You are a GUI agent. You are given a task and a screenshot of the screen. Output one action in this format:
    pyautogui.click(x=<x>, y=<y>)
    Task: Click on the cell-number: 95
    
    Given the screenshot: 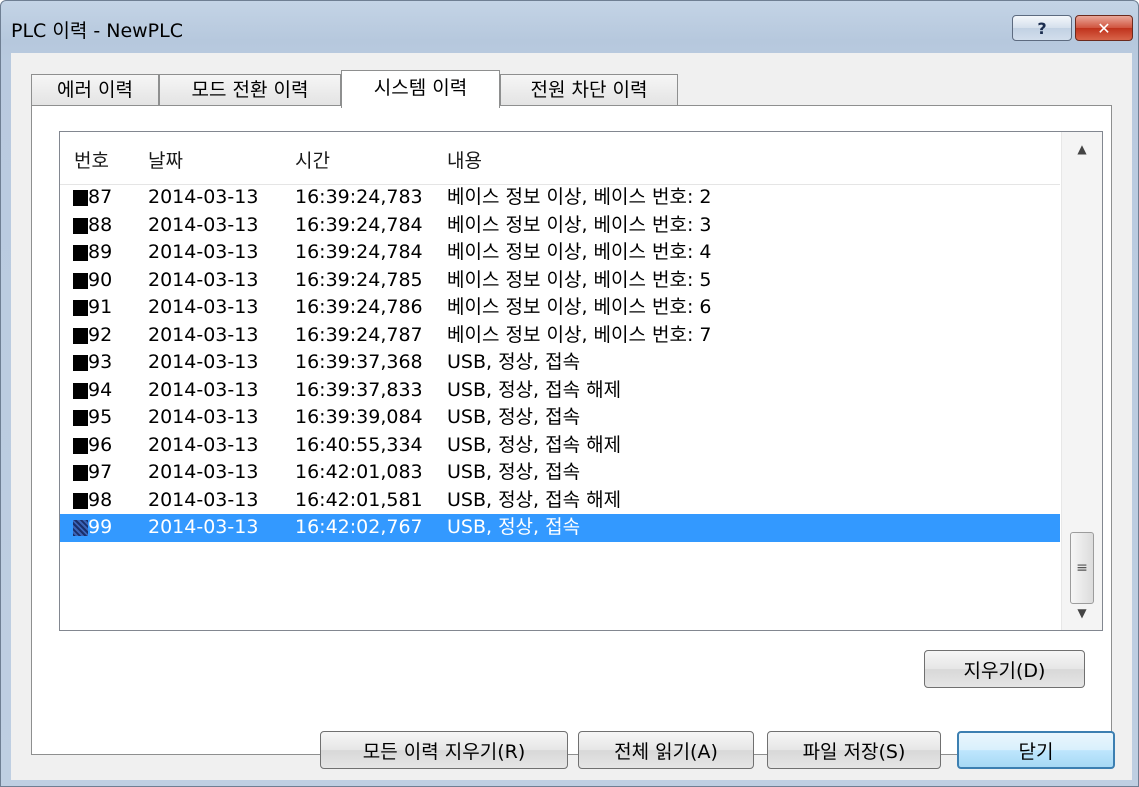 What is the action you would take?
    pyautogui.click(x=100, y=417)
    